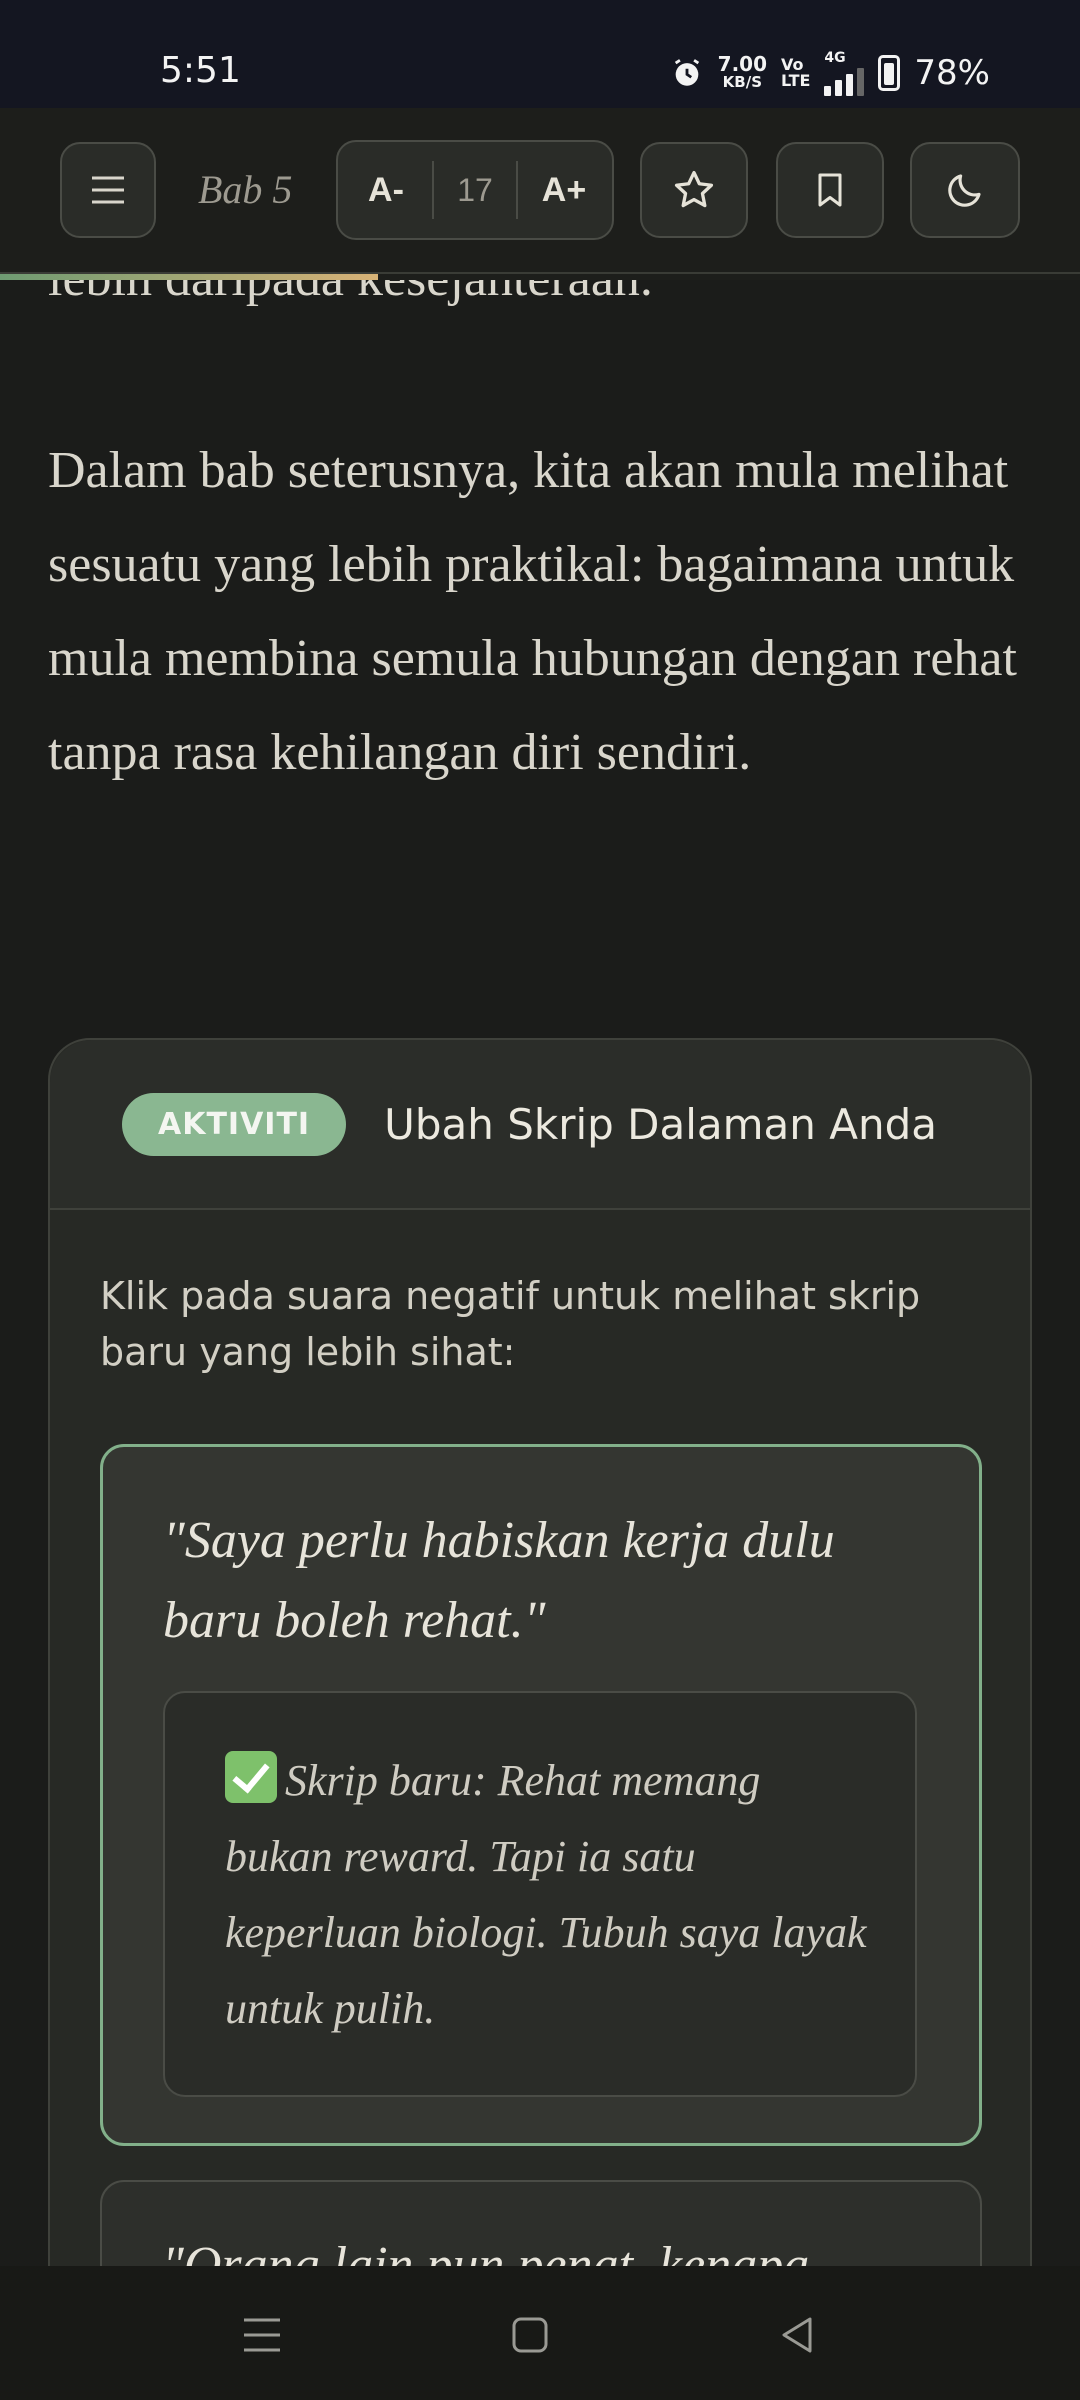  I want to click on paragraph-top: lebih daripada kesejahteraan., so click(543, 303).